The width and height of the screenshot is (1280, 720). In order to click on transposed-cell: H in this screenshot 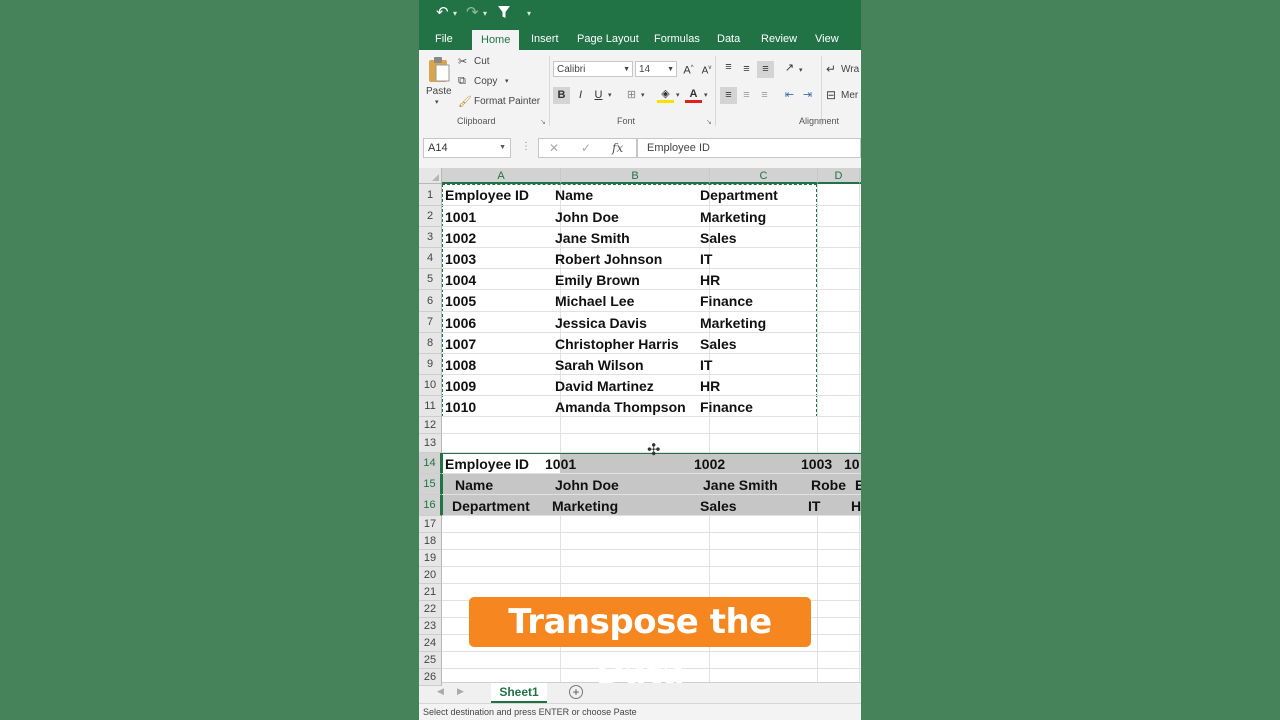, I will do `click(856, 505)`.